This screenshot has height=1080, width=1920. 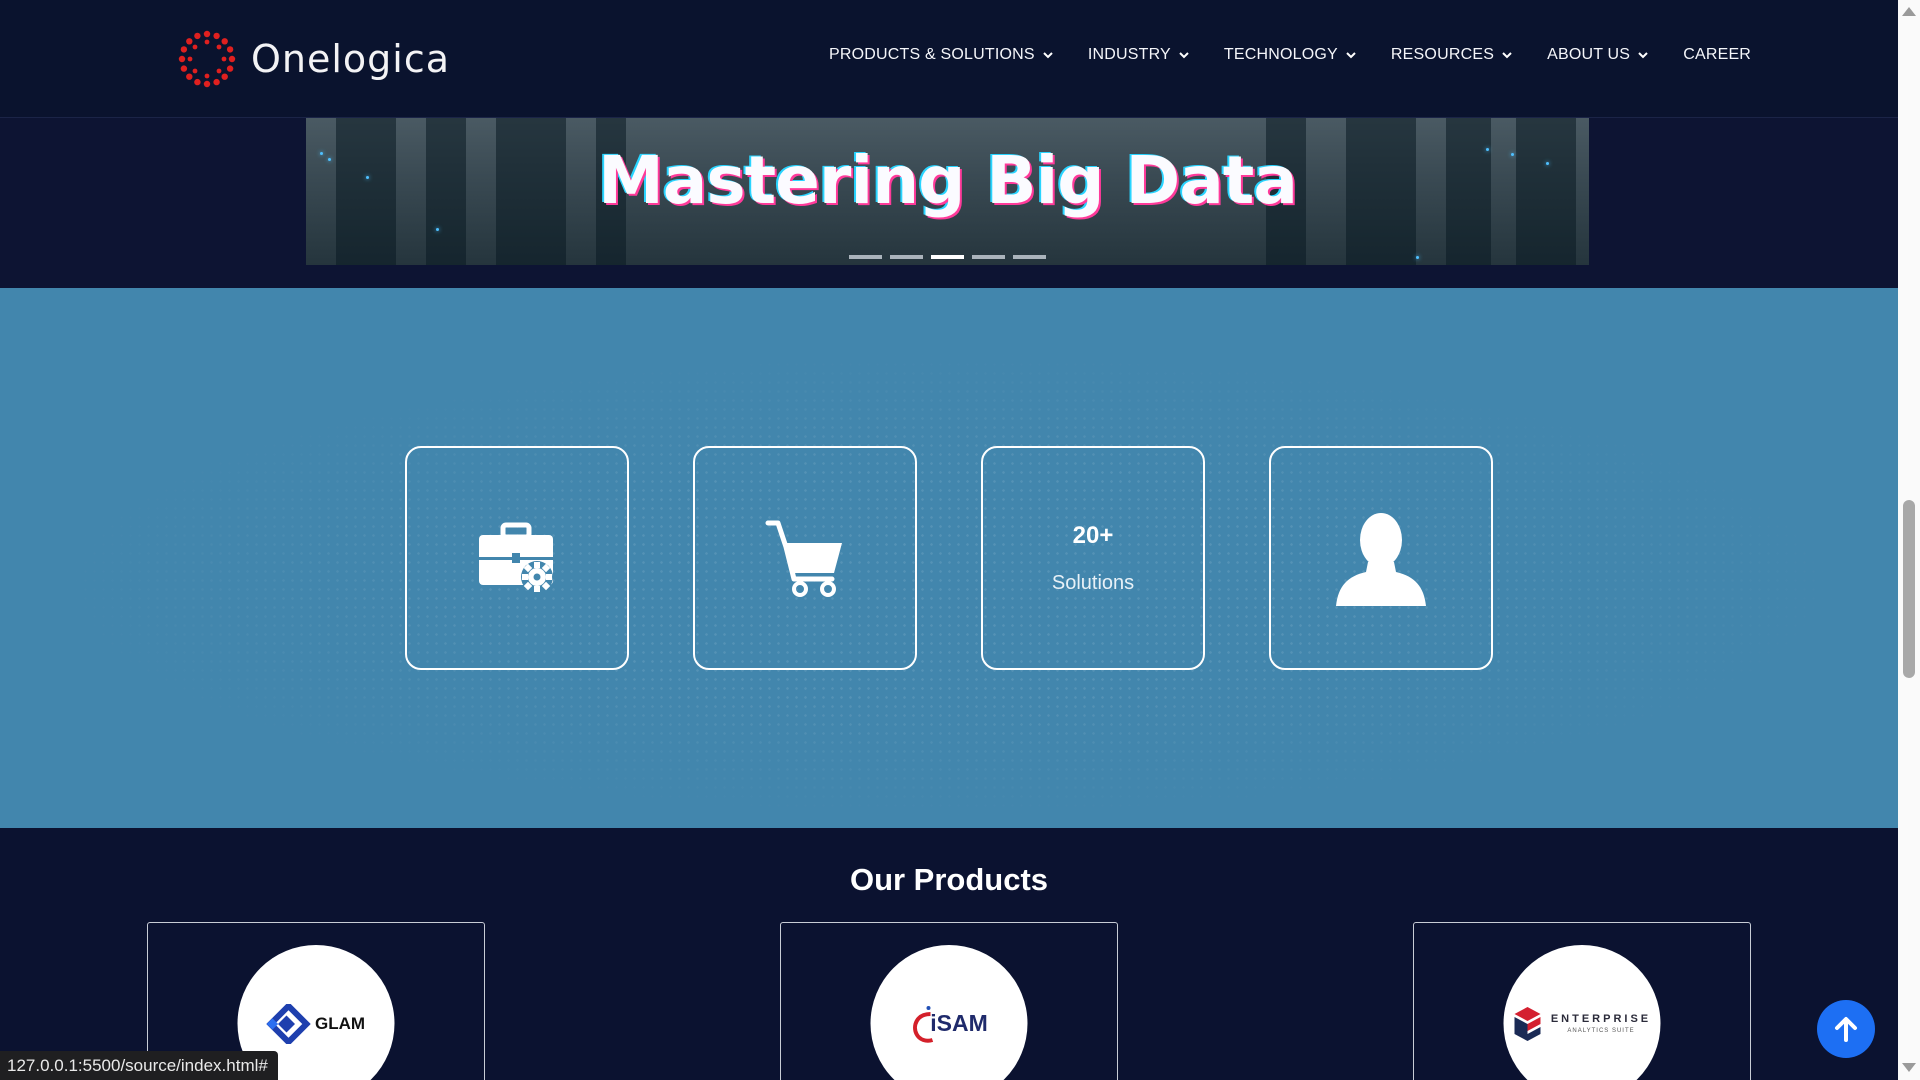 I want to click on nav-resources: RESOURCES, so click(x=1452, y=55).